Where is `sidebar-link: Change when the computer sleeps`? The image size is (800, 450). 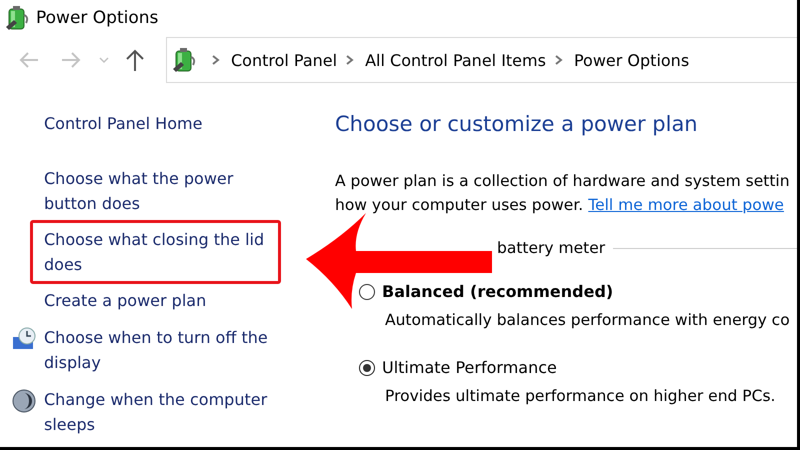
sidebar-link: Change when the computer sleeps is located at coordinates (164, 412).